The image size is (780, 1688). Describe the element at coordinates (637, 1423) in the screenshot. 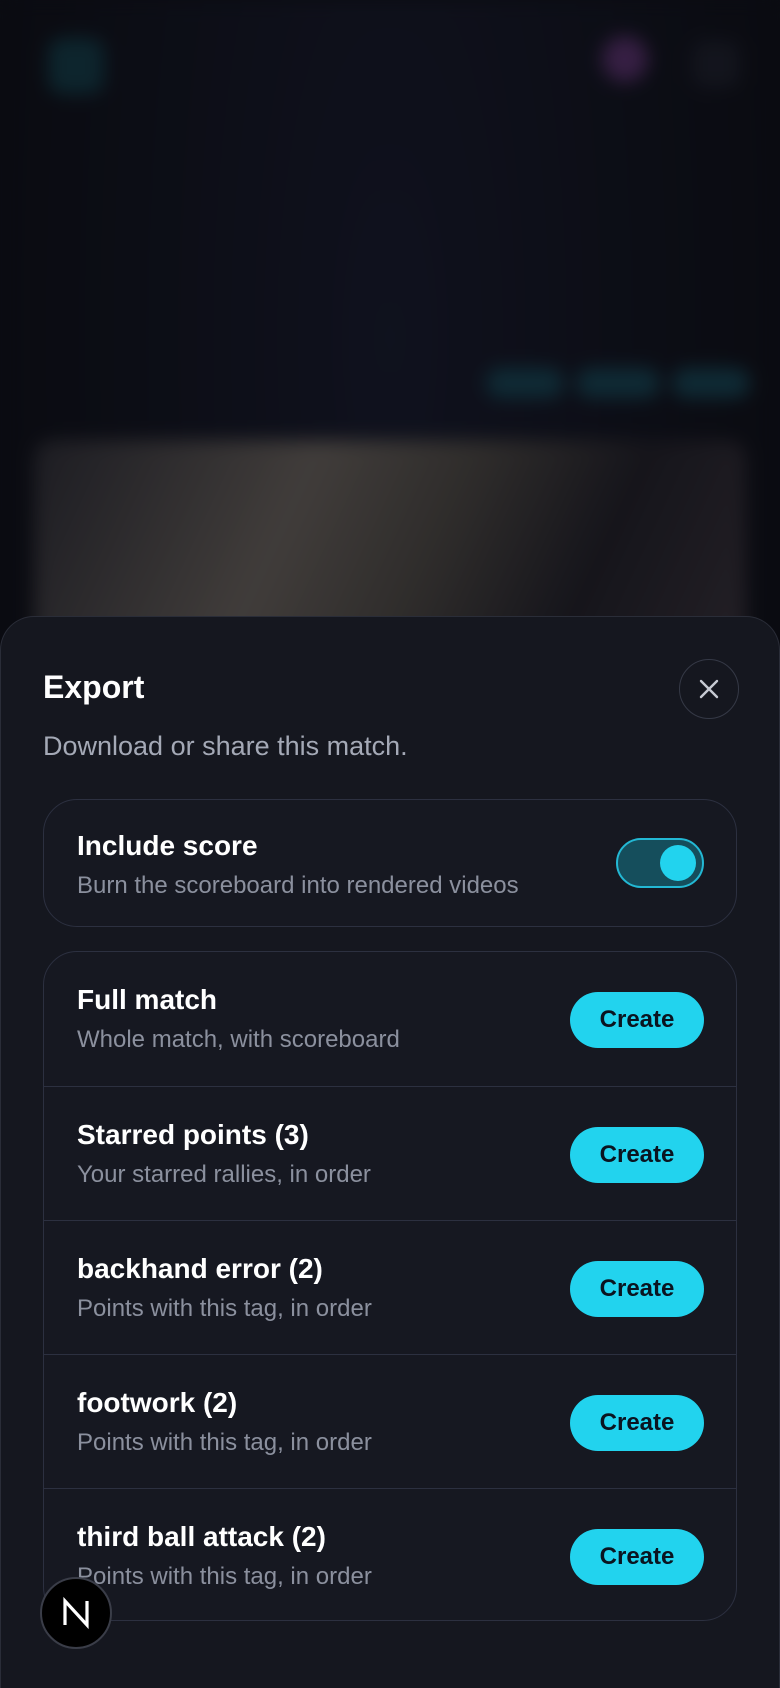

I see `create-footwork-button: Create` at that location.